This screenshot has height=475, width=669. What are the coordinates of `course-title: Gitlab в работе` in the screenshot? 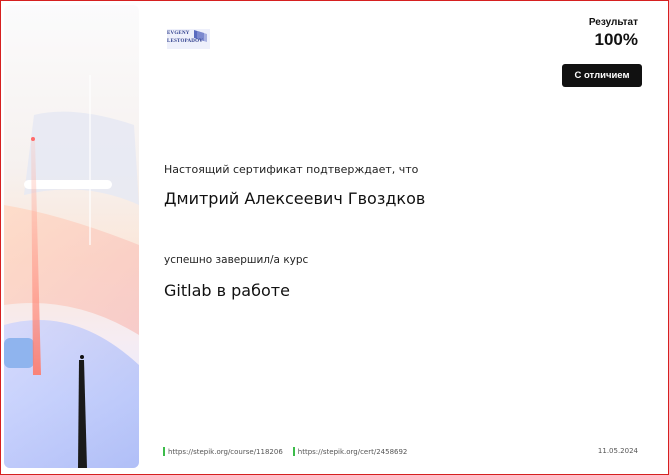 It's located at (227, 290).